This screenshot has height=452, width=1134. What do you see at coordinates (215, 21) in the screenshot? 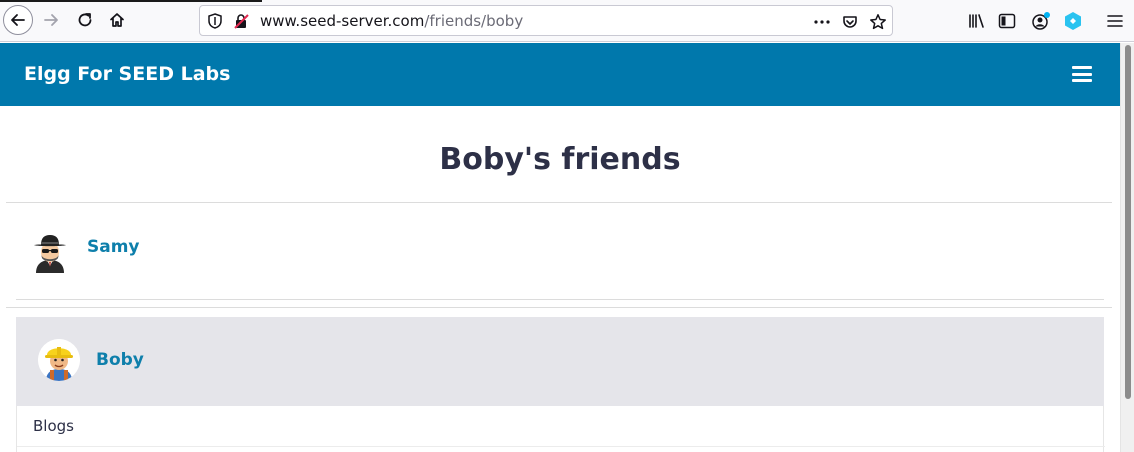
I see `tracking-shield-icon` at bounding box center [215, 21].